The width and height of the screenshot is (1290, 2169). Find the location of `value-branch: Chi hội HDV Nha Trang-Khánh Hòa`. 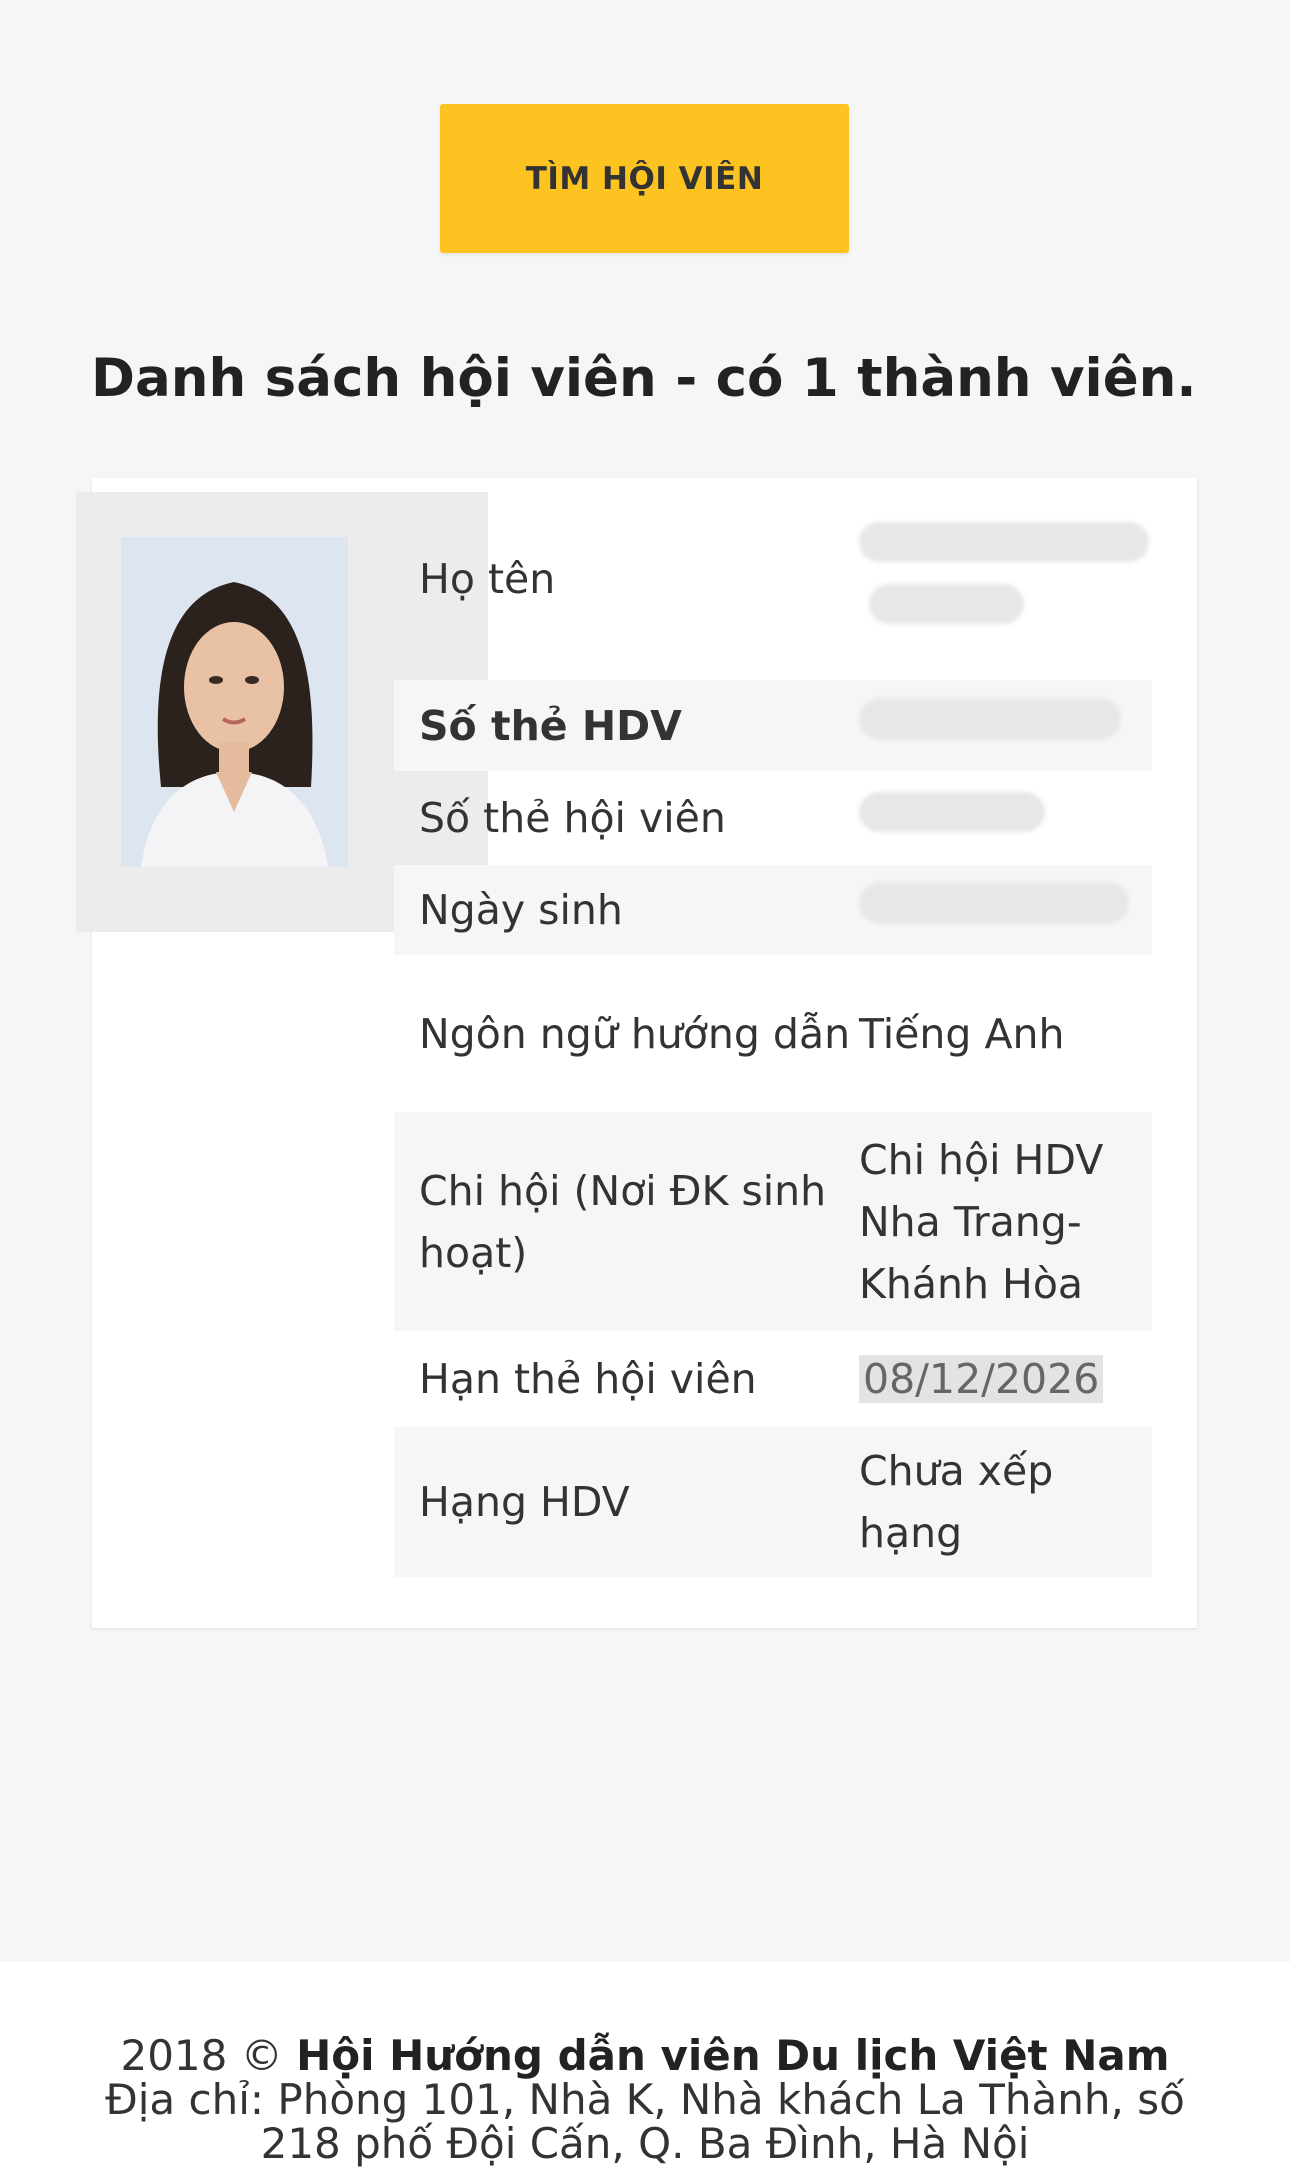

value-branch: Chi hội HDV Nha Trang-Khánh Hòa is located at coordinates (981, 1221).